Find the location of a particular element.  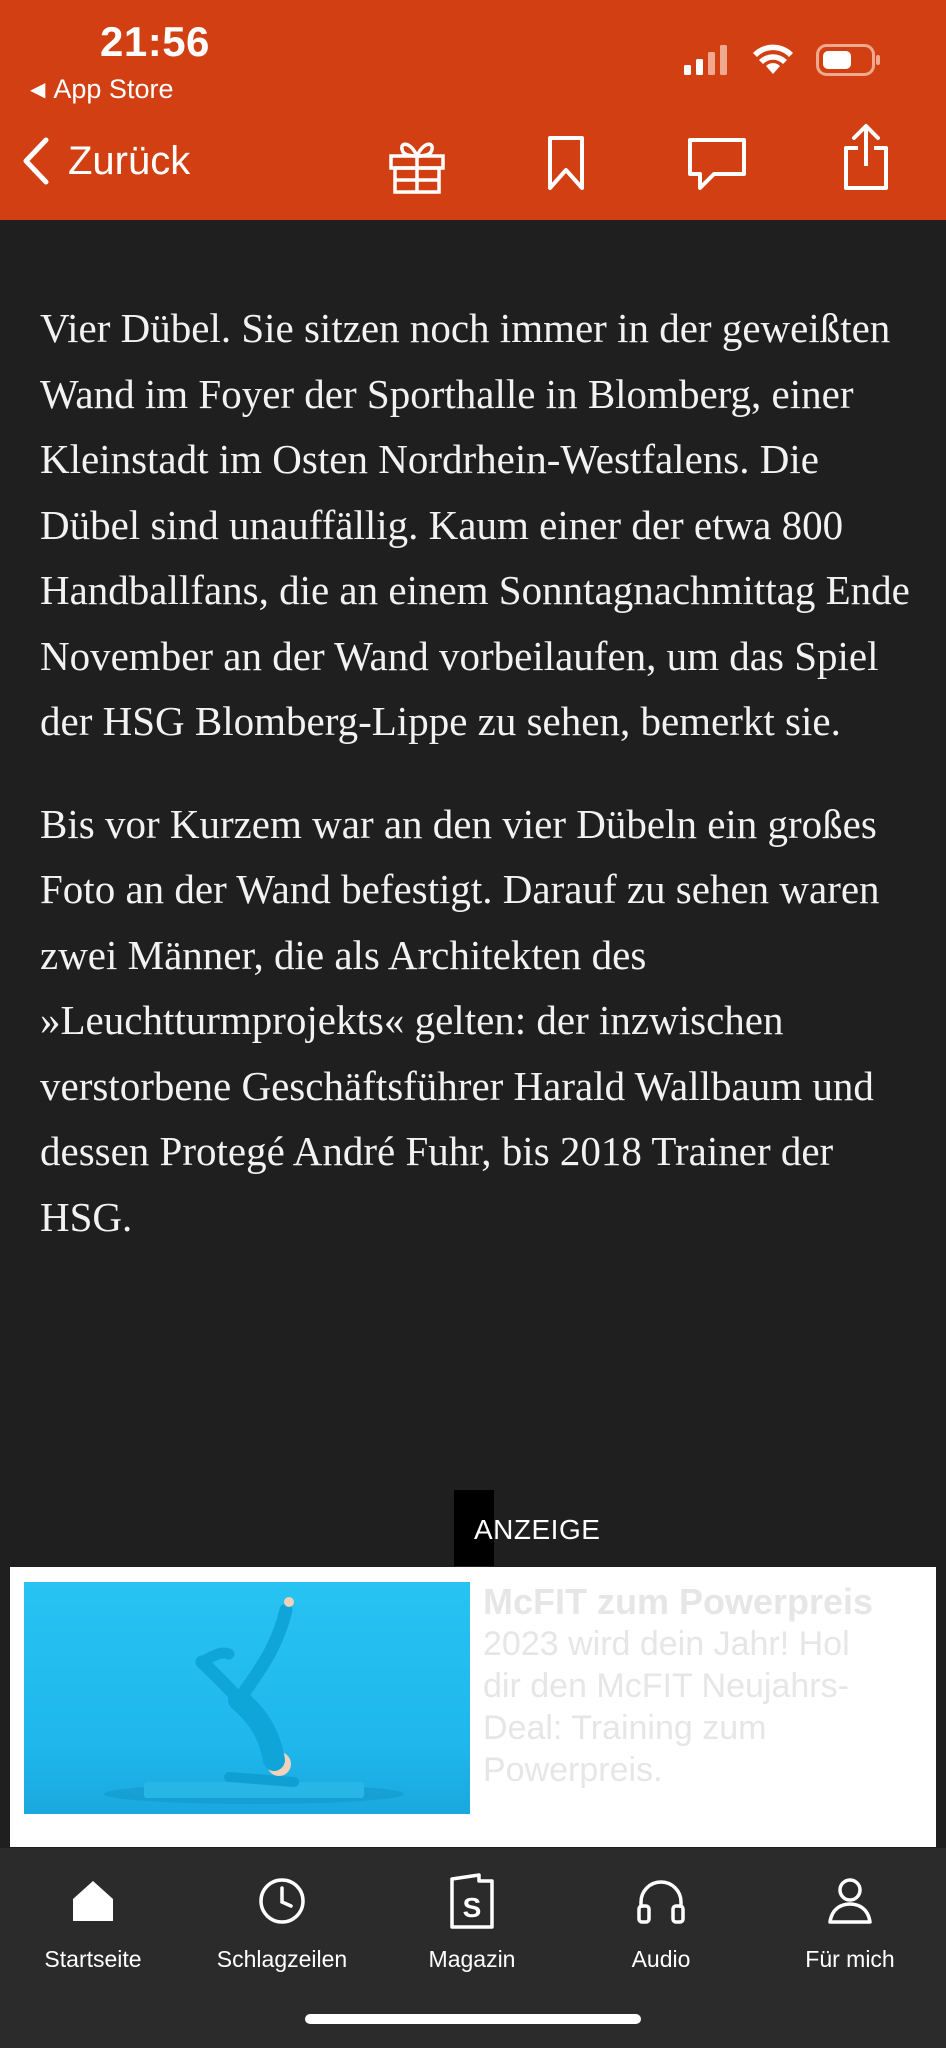

tab-schlagzeilen: Schlagzeilen is located at coordinates (282, 1919).